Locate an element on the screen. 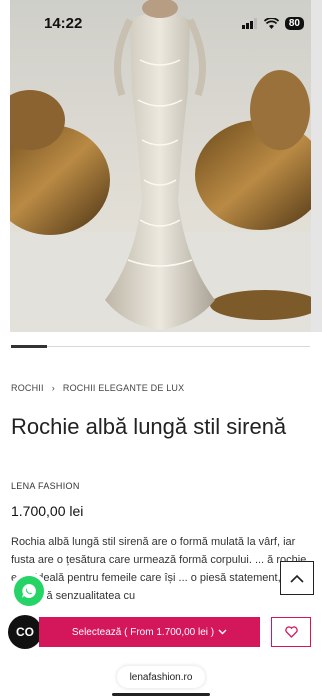 The height and width of the screenshot is (700, 322). chevron-up-icon is located at coordinates (297, 578).